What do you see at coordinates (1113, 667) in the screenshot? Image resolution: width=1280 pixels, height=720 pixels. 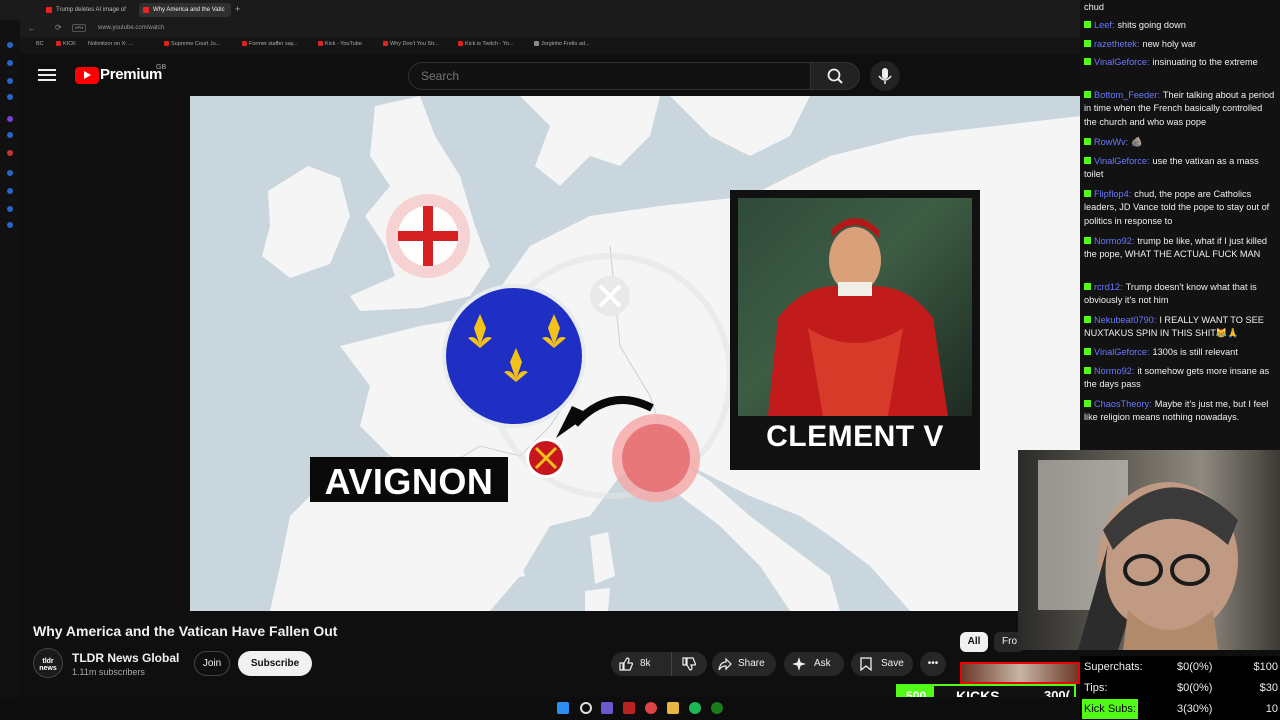 I see `goal-label: Superchats:` at bounding box center [1113, 667].